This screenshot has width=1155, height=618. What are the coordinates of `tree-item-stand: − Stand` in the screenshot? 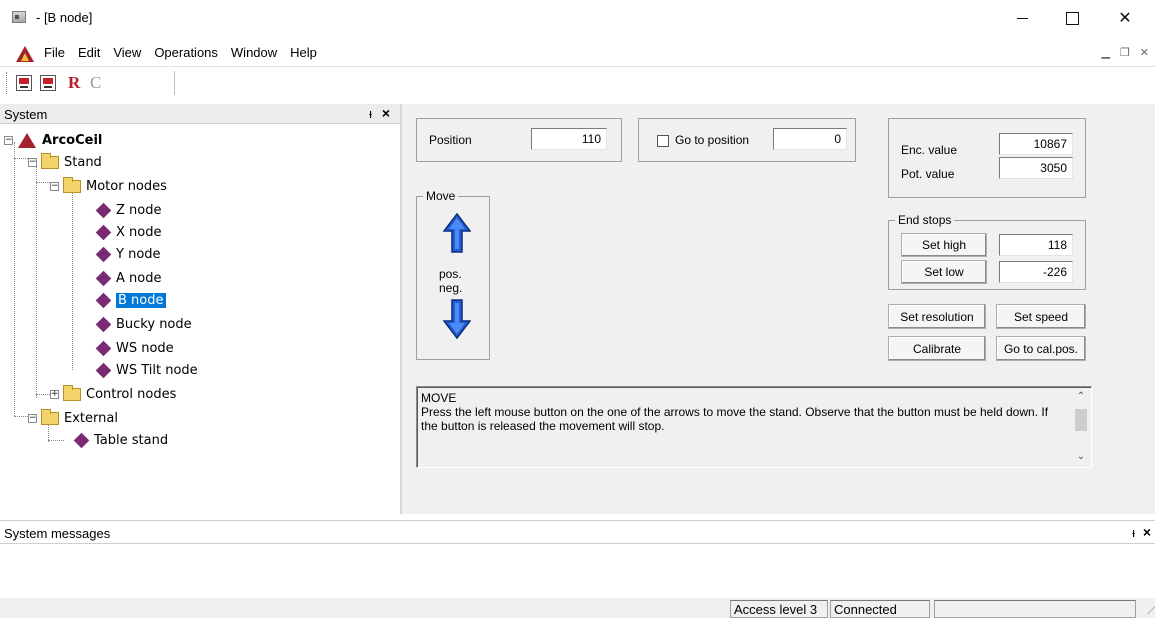 It's located at (65, 162).